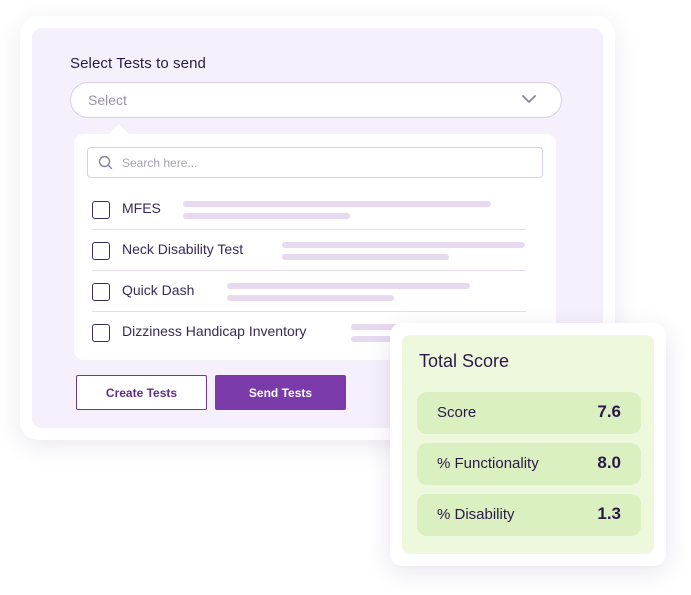 Image resolution: width=691 pixels, height=595 pixels. I want to click on test-select-dropdown: Select, so click(316, 100).